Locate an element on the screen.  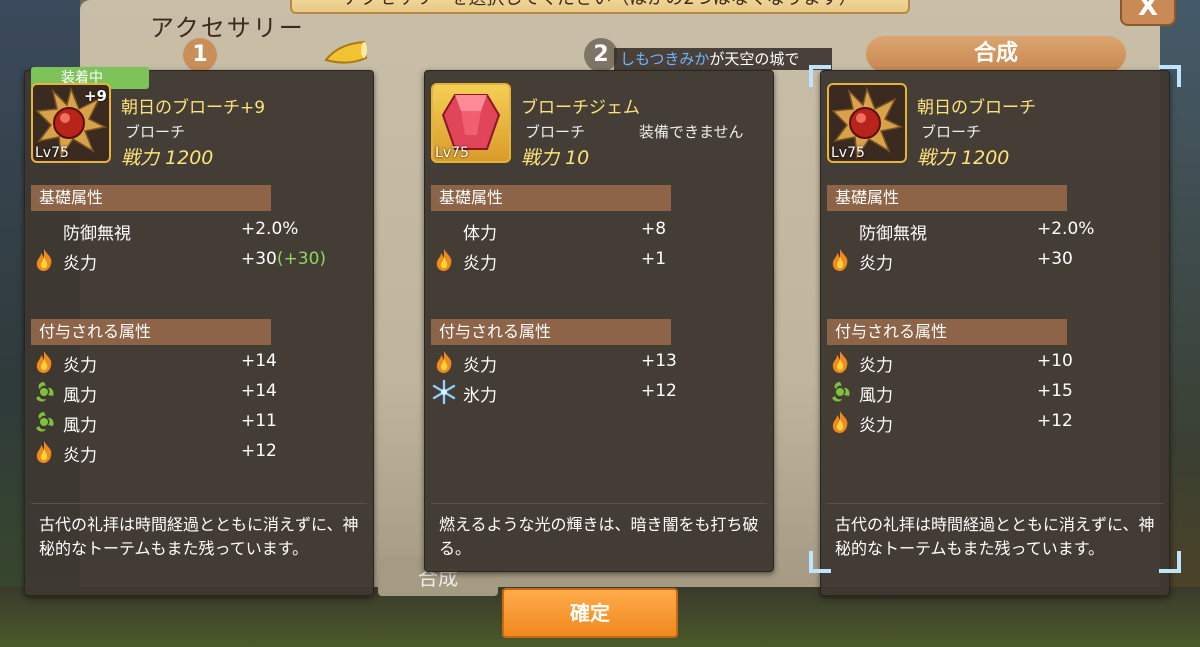
item-name: 朝日のブローチ is located at coordinates (976, 108).